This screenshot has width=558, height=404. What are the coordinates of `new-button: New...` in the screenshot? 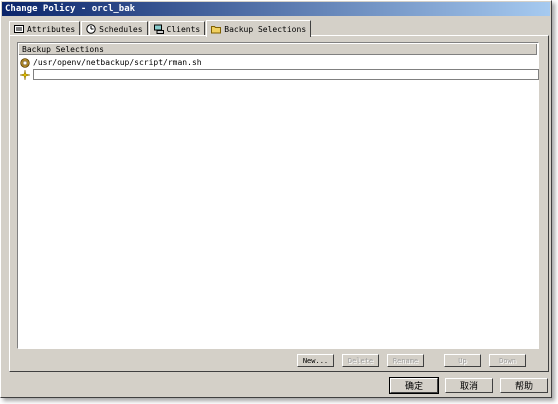 It's located at (315, 360).